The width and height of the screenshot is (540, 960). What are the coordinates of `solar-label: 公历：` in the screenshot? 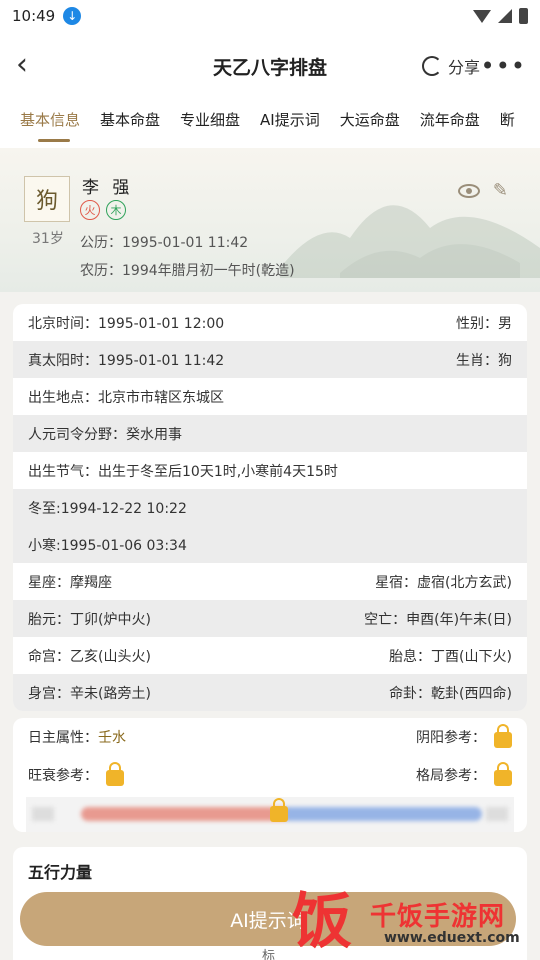 It's located at (101, 243).